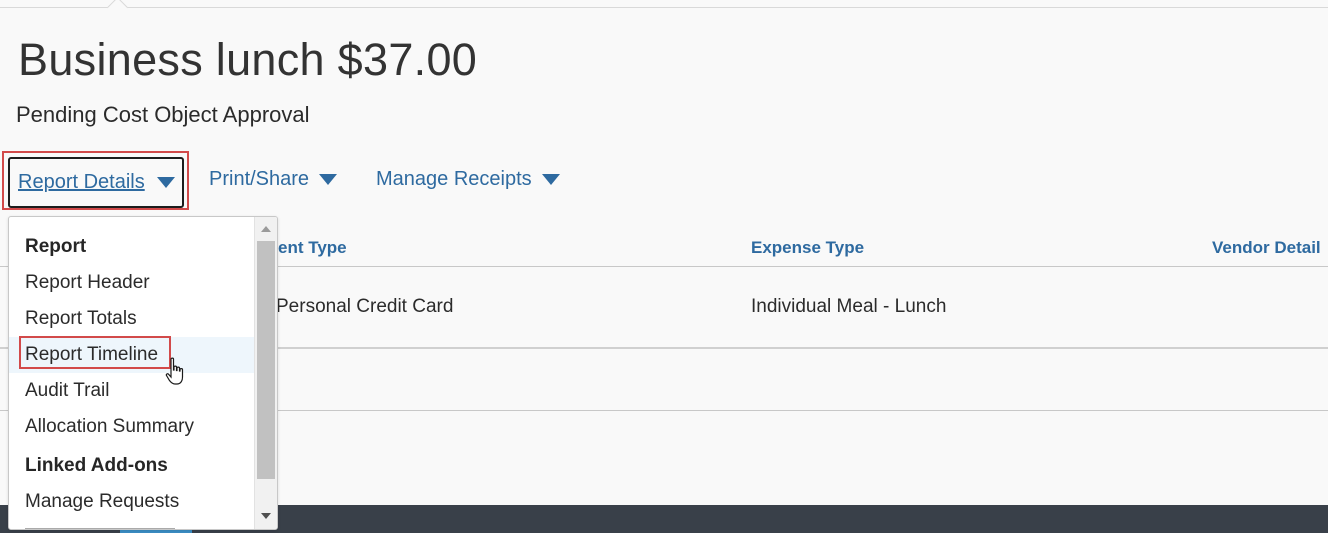 The image size is (1328, 533). I want to click on cell-expense-type: Individual Meal - Lunch, so click(849, 306).